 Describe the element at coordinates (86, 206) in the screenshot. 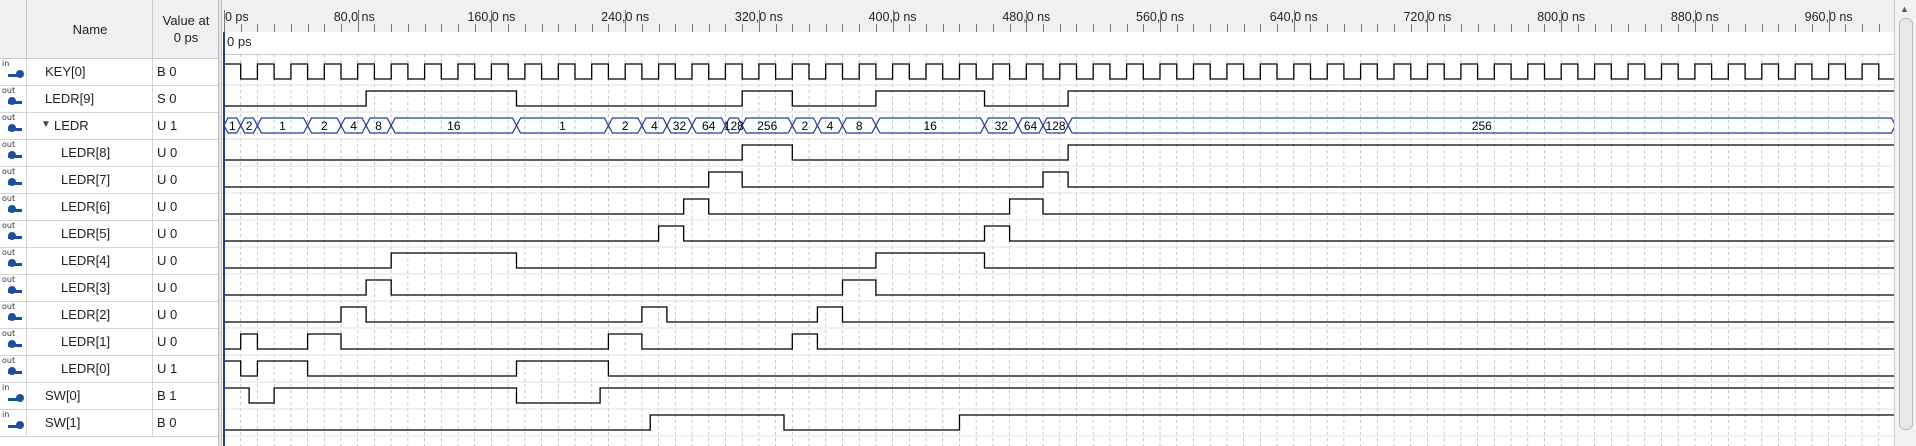

I see `signal-name: LEDR[6]` at that location.